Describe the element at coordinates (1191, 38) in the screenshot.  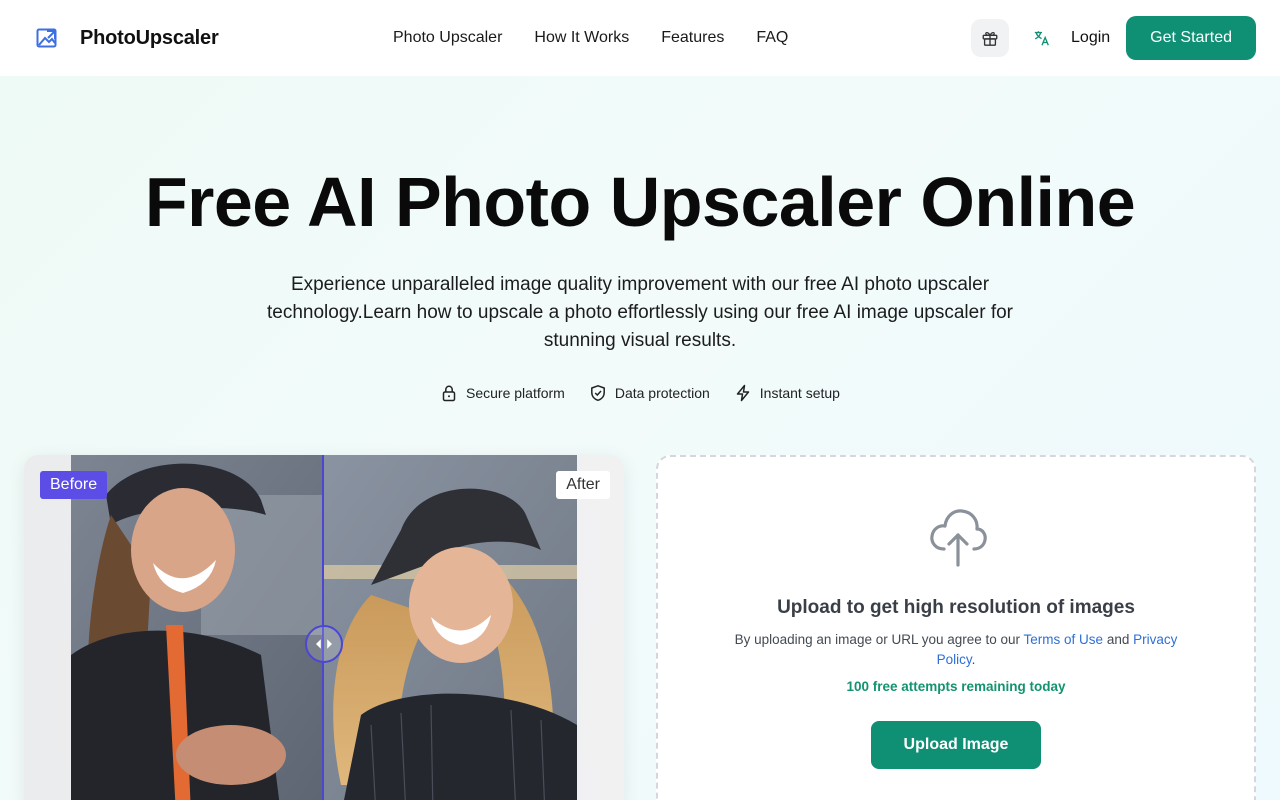
I see `get-started-button: Get Started` at that location.